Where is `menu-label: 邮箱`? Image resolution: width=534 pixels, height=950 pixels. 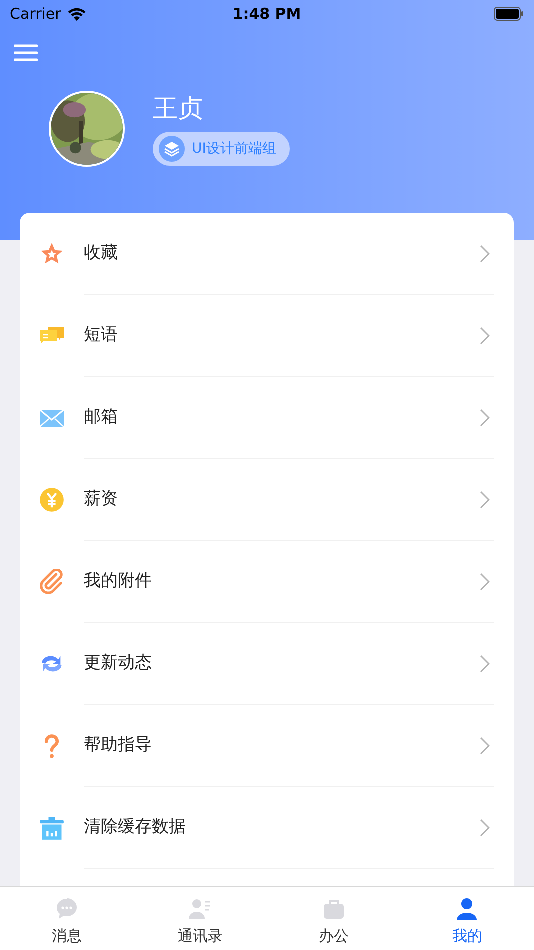 menu-label: 邮箱 is located at coordinates (101, 418).